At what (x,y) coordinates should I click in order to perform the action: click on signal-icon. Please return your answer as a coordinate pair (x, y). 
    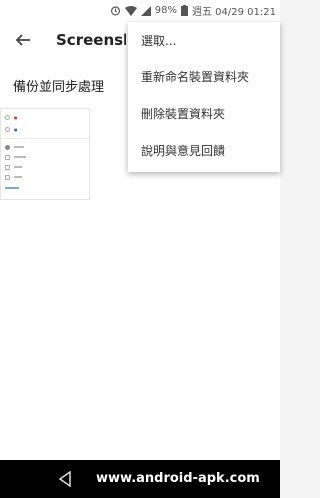
    Looking at the image, I should click on (145, 10).